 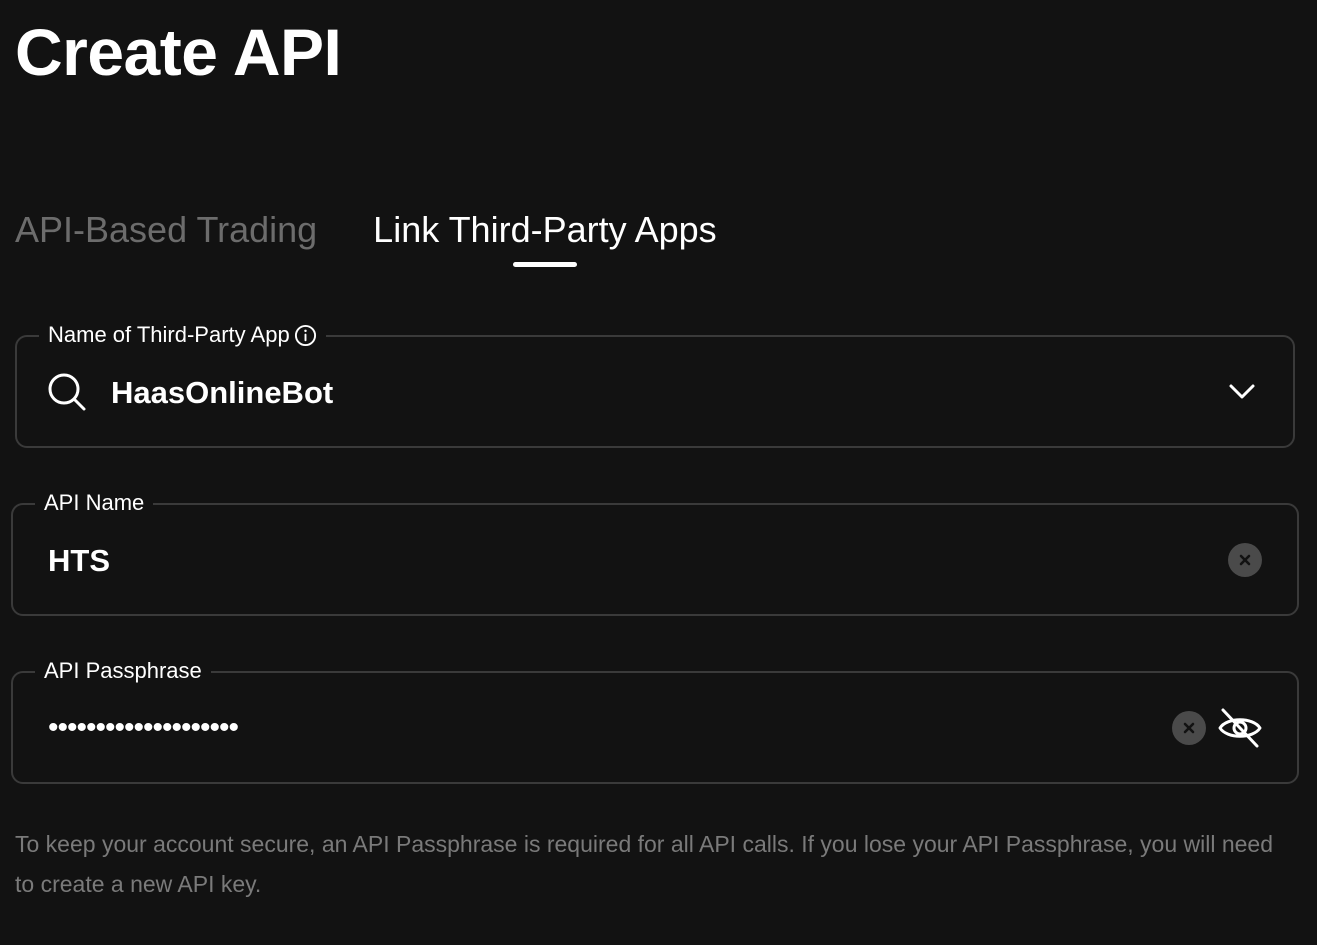 What do you see at coordinates (545, 229) in the screenshot?
I see `tab-label: Link Third-Party Apps` at bounding box center [545, 229].